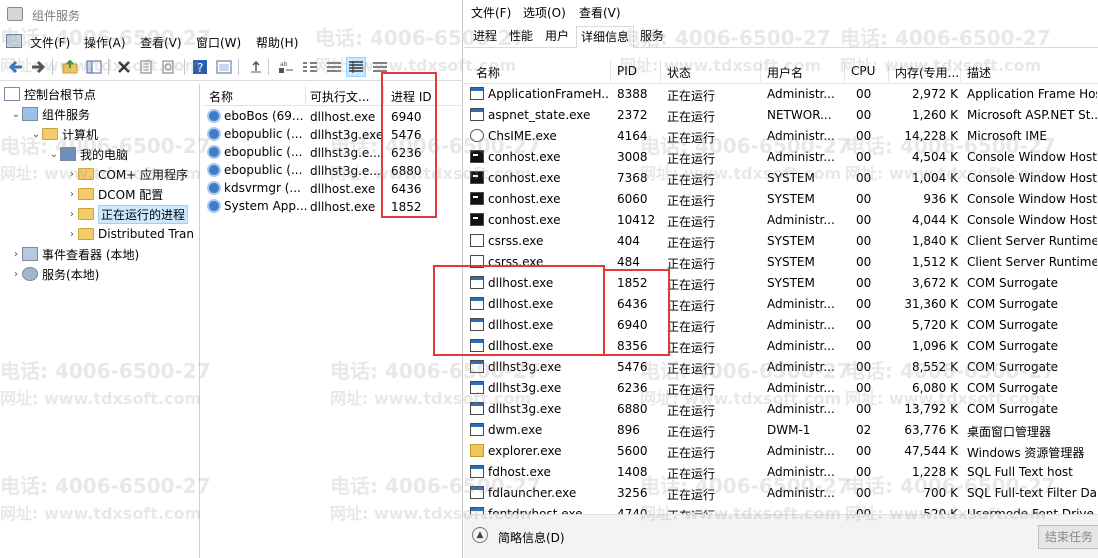  What do you see at coordinates (781, 430) in the screenshot?
I see `table-row: dwm.exe 896 正在运行 DWM-1 02 63,776 K 桌面窗口管理器` at bounding box center [781, 430].